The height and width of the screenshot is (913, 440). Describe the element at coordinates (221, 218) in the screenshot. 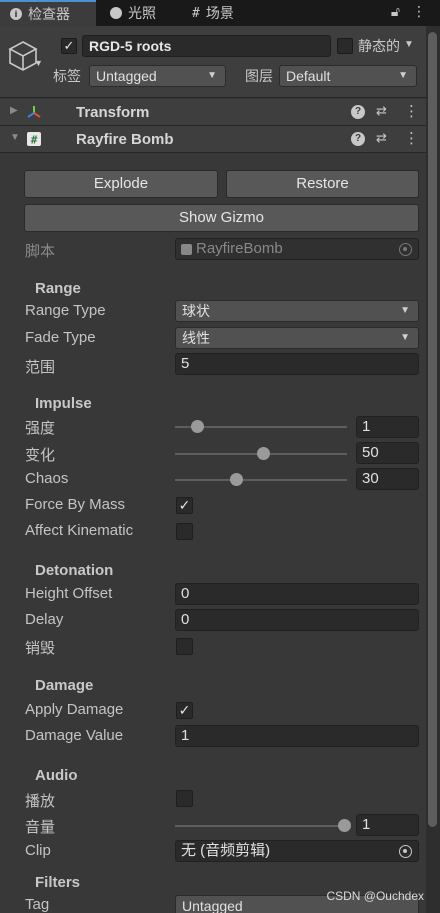

I see `show-gizmo-button: Show Gizmo` at that location.